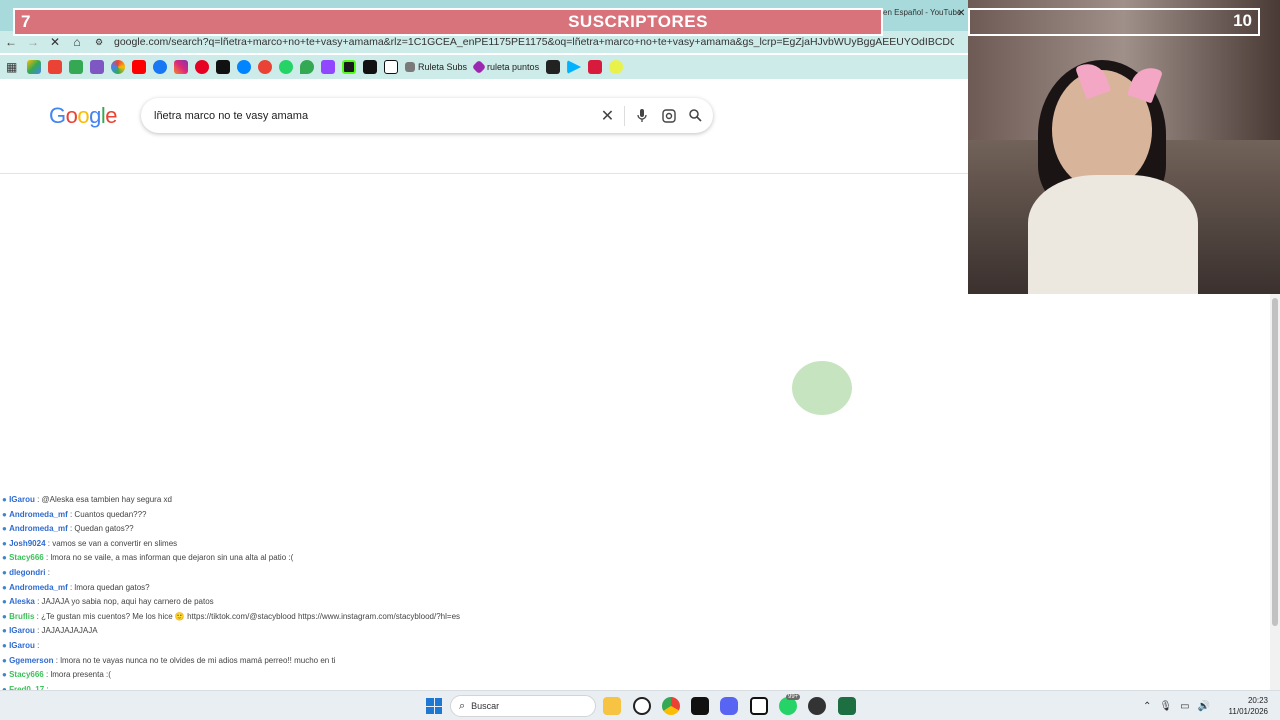 Image resolution: width=1280 pixels, height=720 pixels. Describe the element at coordinates (448, 22) in the screenshot. I see `subscriber-goal-banner: 7 SUSCRIPTORES` at that location.